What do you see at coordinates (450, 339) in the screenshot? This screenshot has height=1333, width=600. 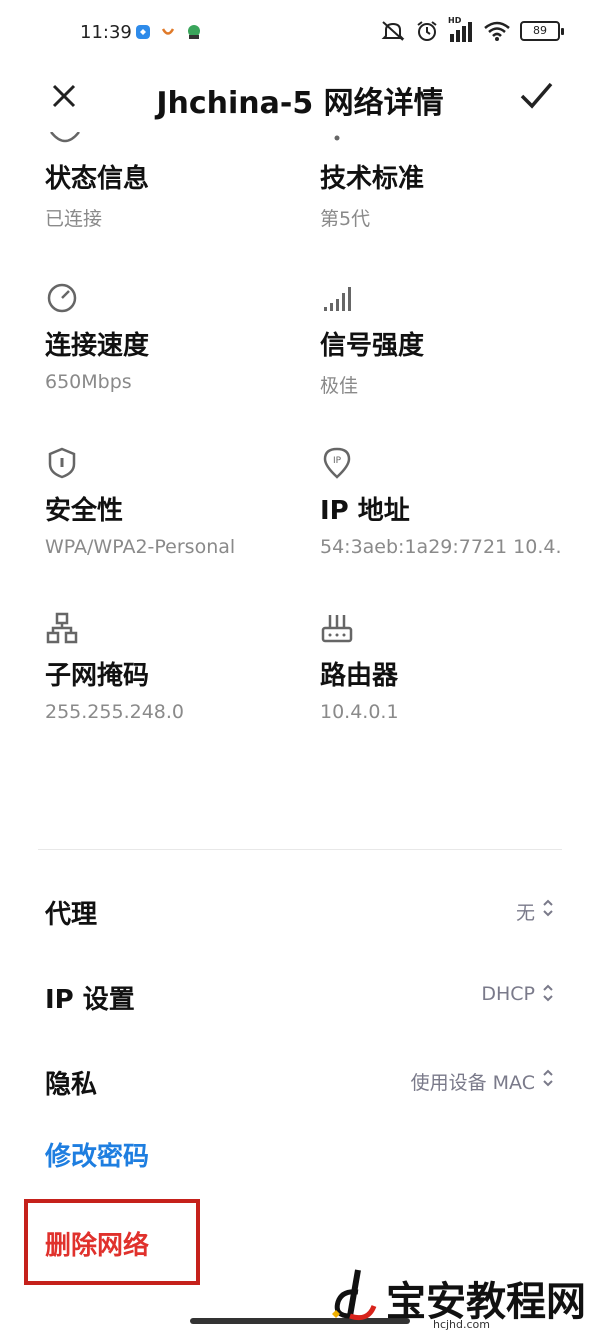 I see `detail-signal: 信号强度 极佳` at bounding box center [450, 339].